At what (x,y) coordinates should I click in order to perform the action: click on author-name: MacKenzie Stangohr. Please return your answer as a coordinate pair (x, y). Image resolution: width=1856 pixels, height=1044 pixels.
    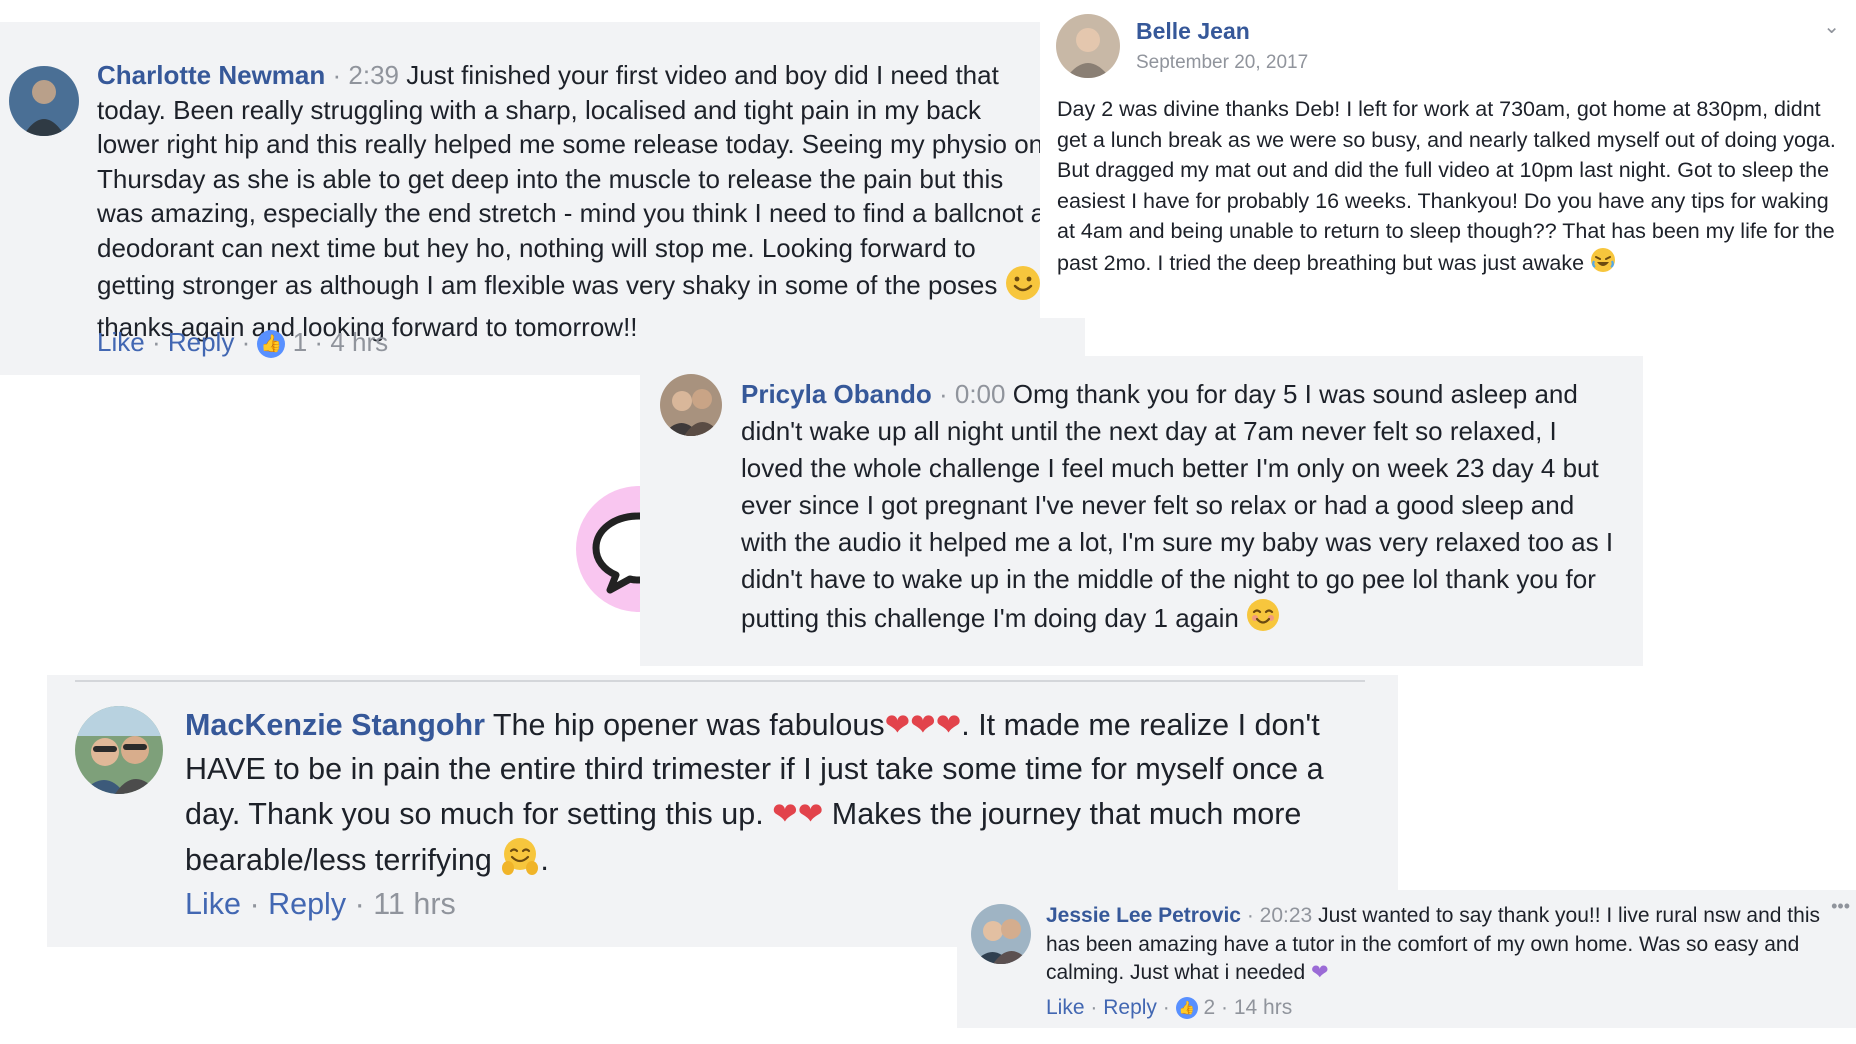
    Looking at the image, I should click on (335, 725).